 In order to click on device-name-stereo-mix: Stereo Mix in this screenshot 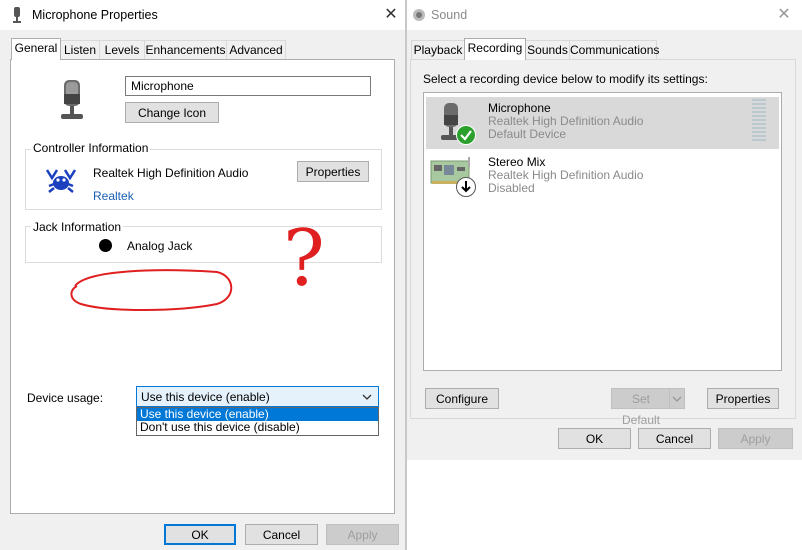, I will do `click(517, 162)`.